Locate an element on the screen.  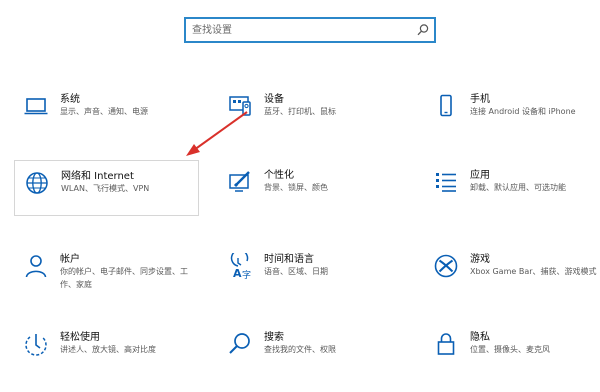
settings-tile-personalization: 个性化 背景、锁屏、颜色 is located at coordinates (310, 188).